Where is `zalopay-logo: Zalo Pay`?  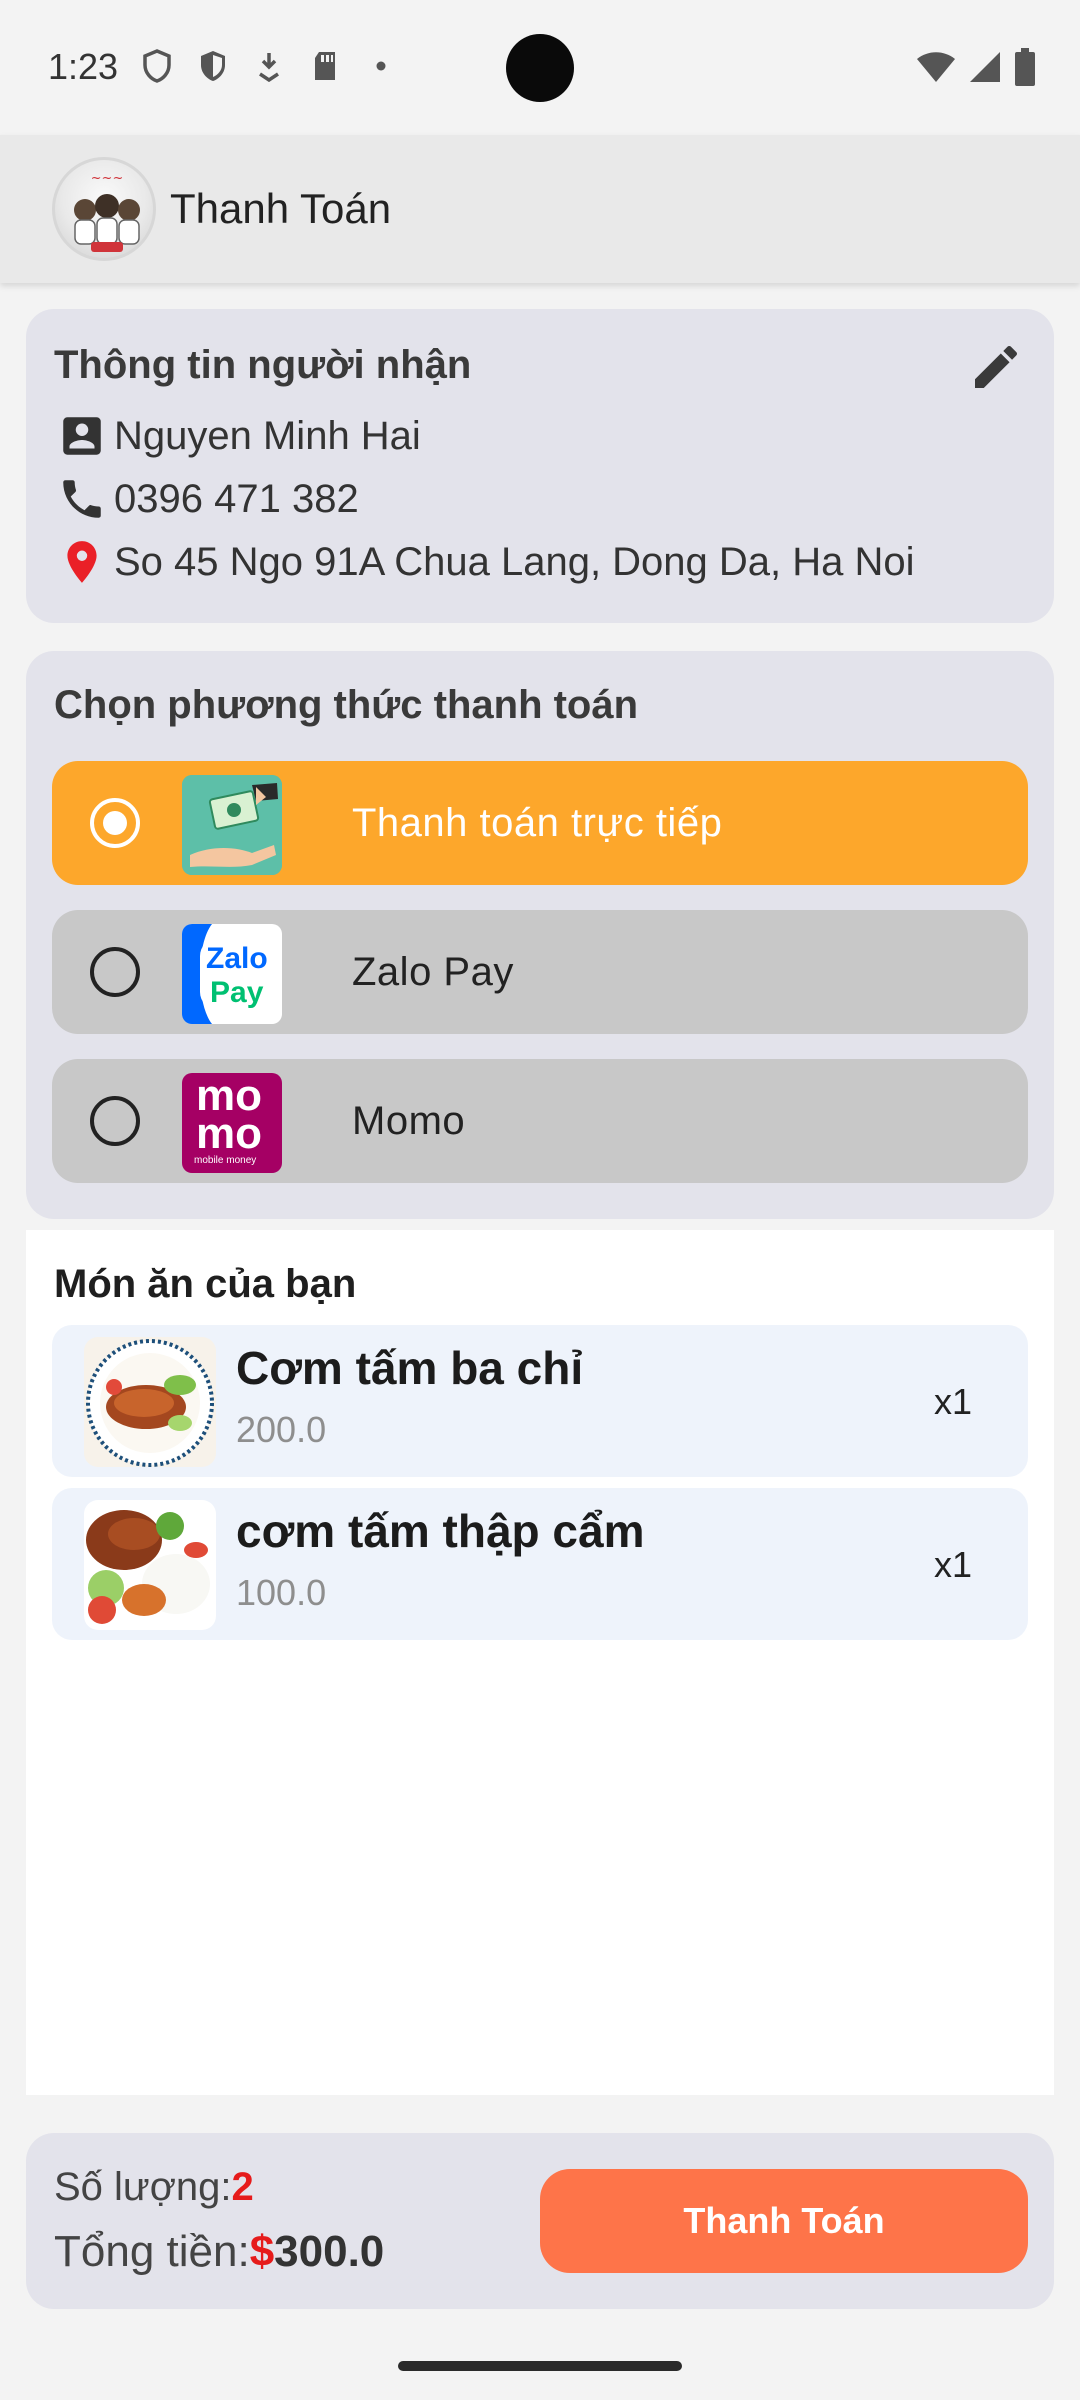 zalopay-logo: Zalo Pay is located at coordinates (232, 974).